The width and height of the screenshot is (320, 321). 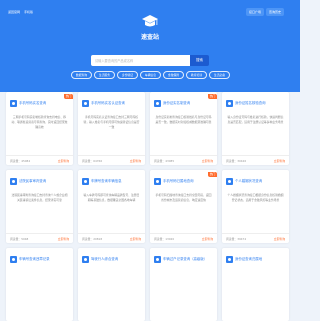 I want to click on service-card: 驾驶行人综合查询, so click(x=111, y=284).